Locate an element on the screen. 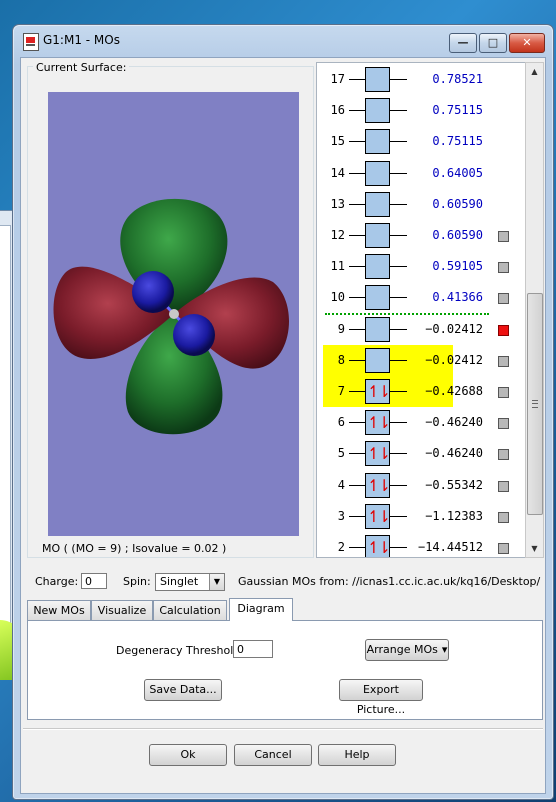  mo-row-4: 4 ↿⇂ −0.55342 is located at coordinates (421, 485).